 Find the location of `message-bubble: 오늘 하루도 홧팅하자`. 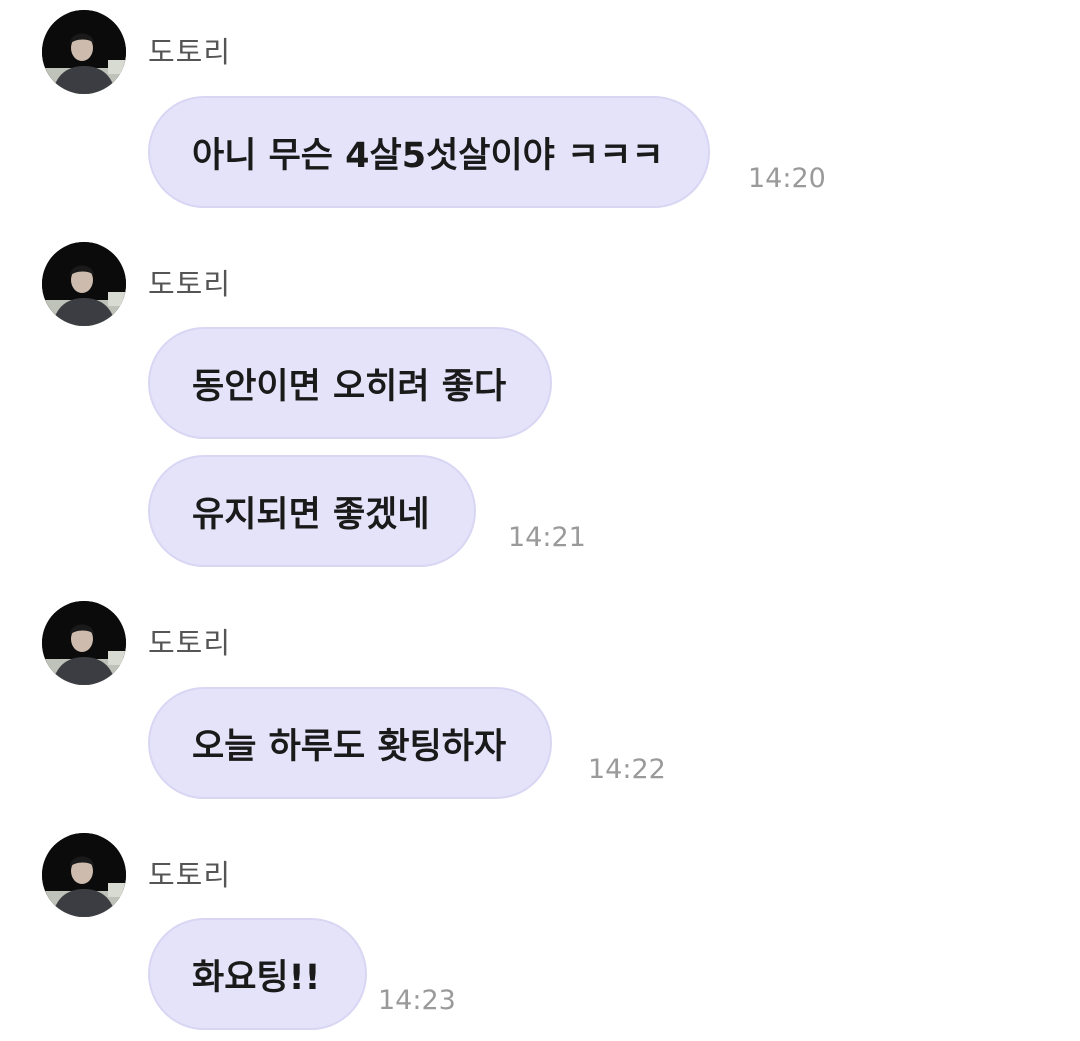

message-bubble: 오늘 하루도 홧팅하자 is located at coordinates (350, 743).